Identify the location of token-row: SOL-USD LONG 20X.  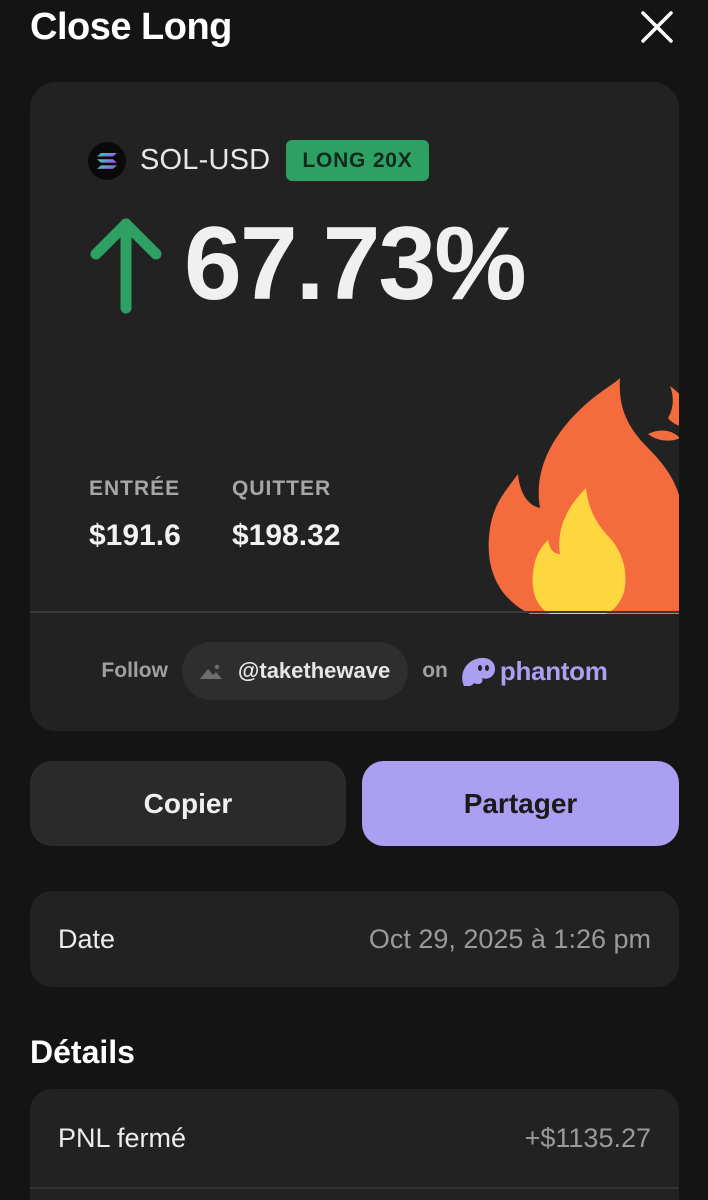
(258, 160).